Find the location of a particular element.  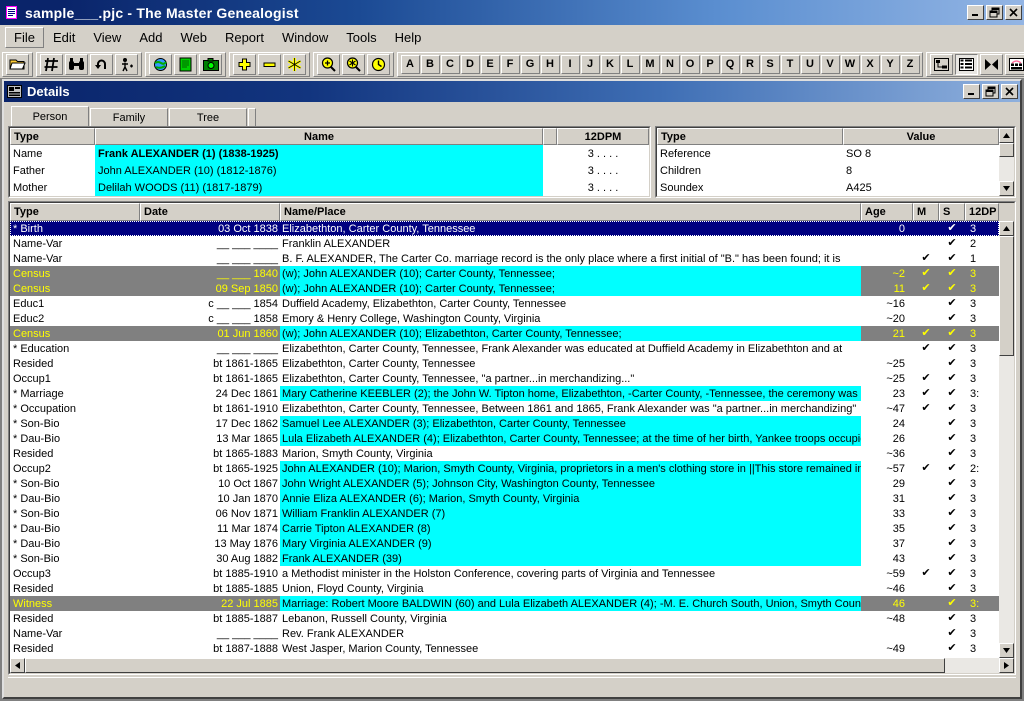

event-scroll-thumb is located at coordinates (1006, 296).